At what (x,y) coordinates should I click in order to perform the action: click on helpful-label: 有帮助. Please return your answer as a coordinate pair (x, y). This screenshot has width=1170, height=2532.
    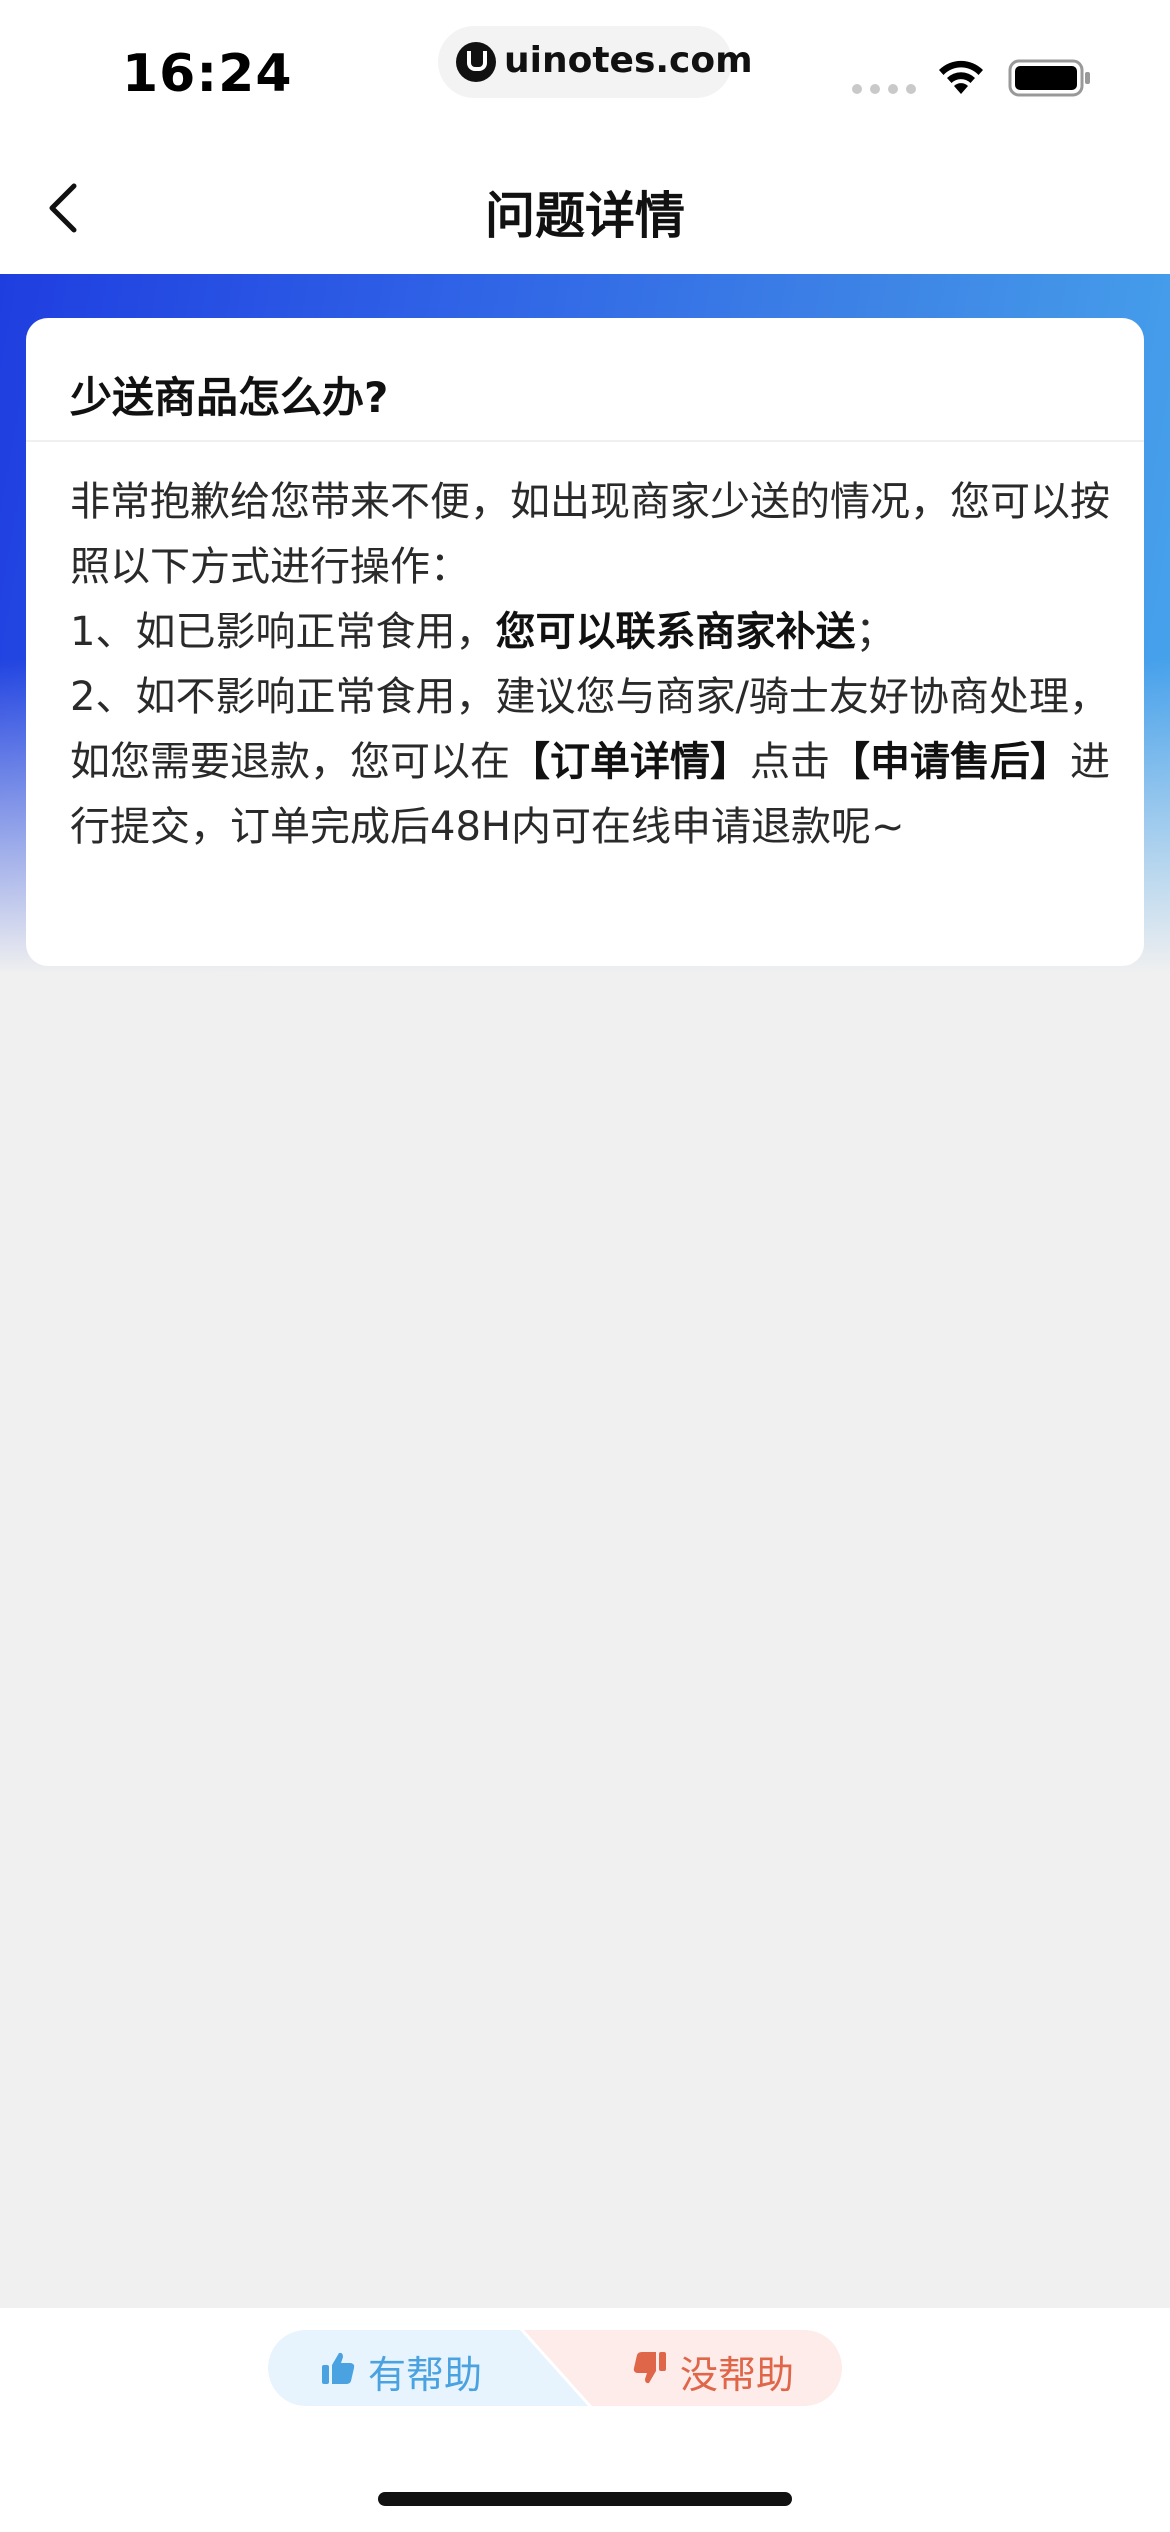
    Looking at the image, I should click on (425, 2375).